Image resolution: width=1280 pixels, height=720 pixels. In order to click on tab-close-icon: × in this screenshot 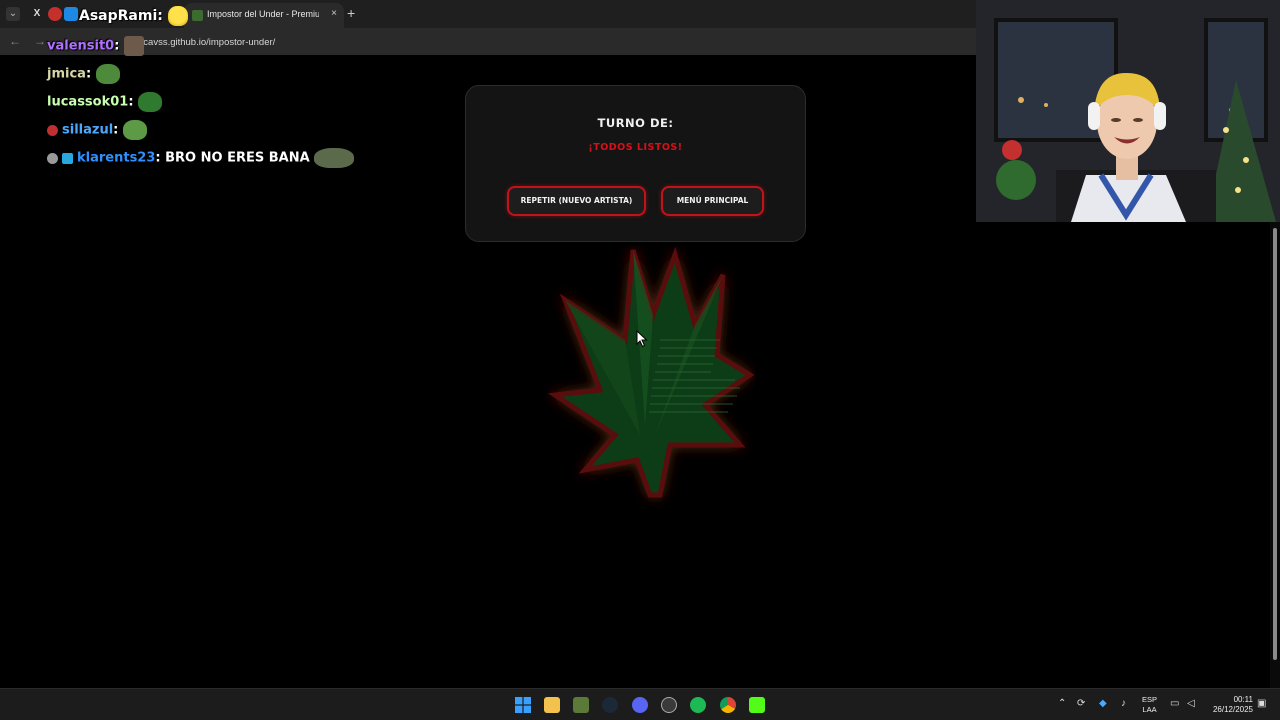, I will do `click(334, 13)`.